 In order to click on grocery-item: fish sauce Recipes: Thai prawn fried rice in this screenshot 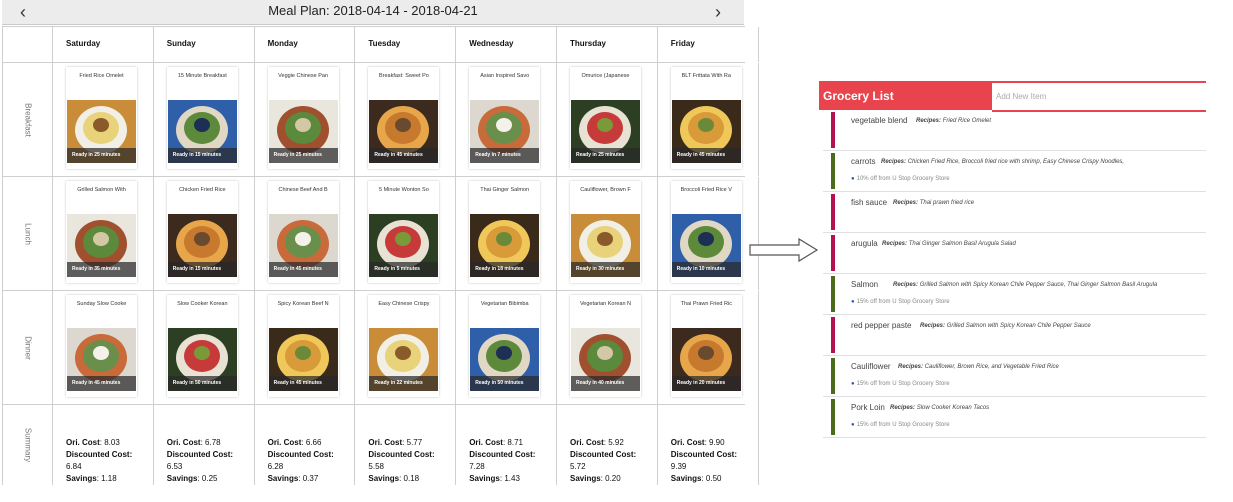, I will do `click(1014, 212)`.